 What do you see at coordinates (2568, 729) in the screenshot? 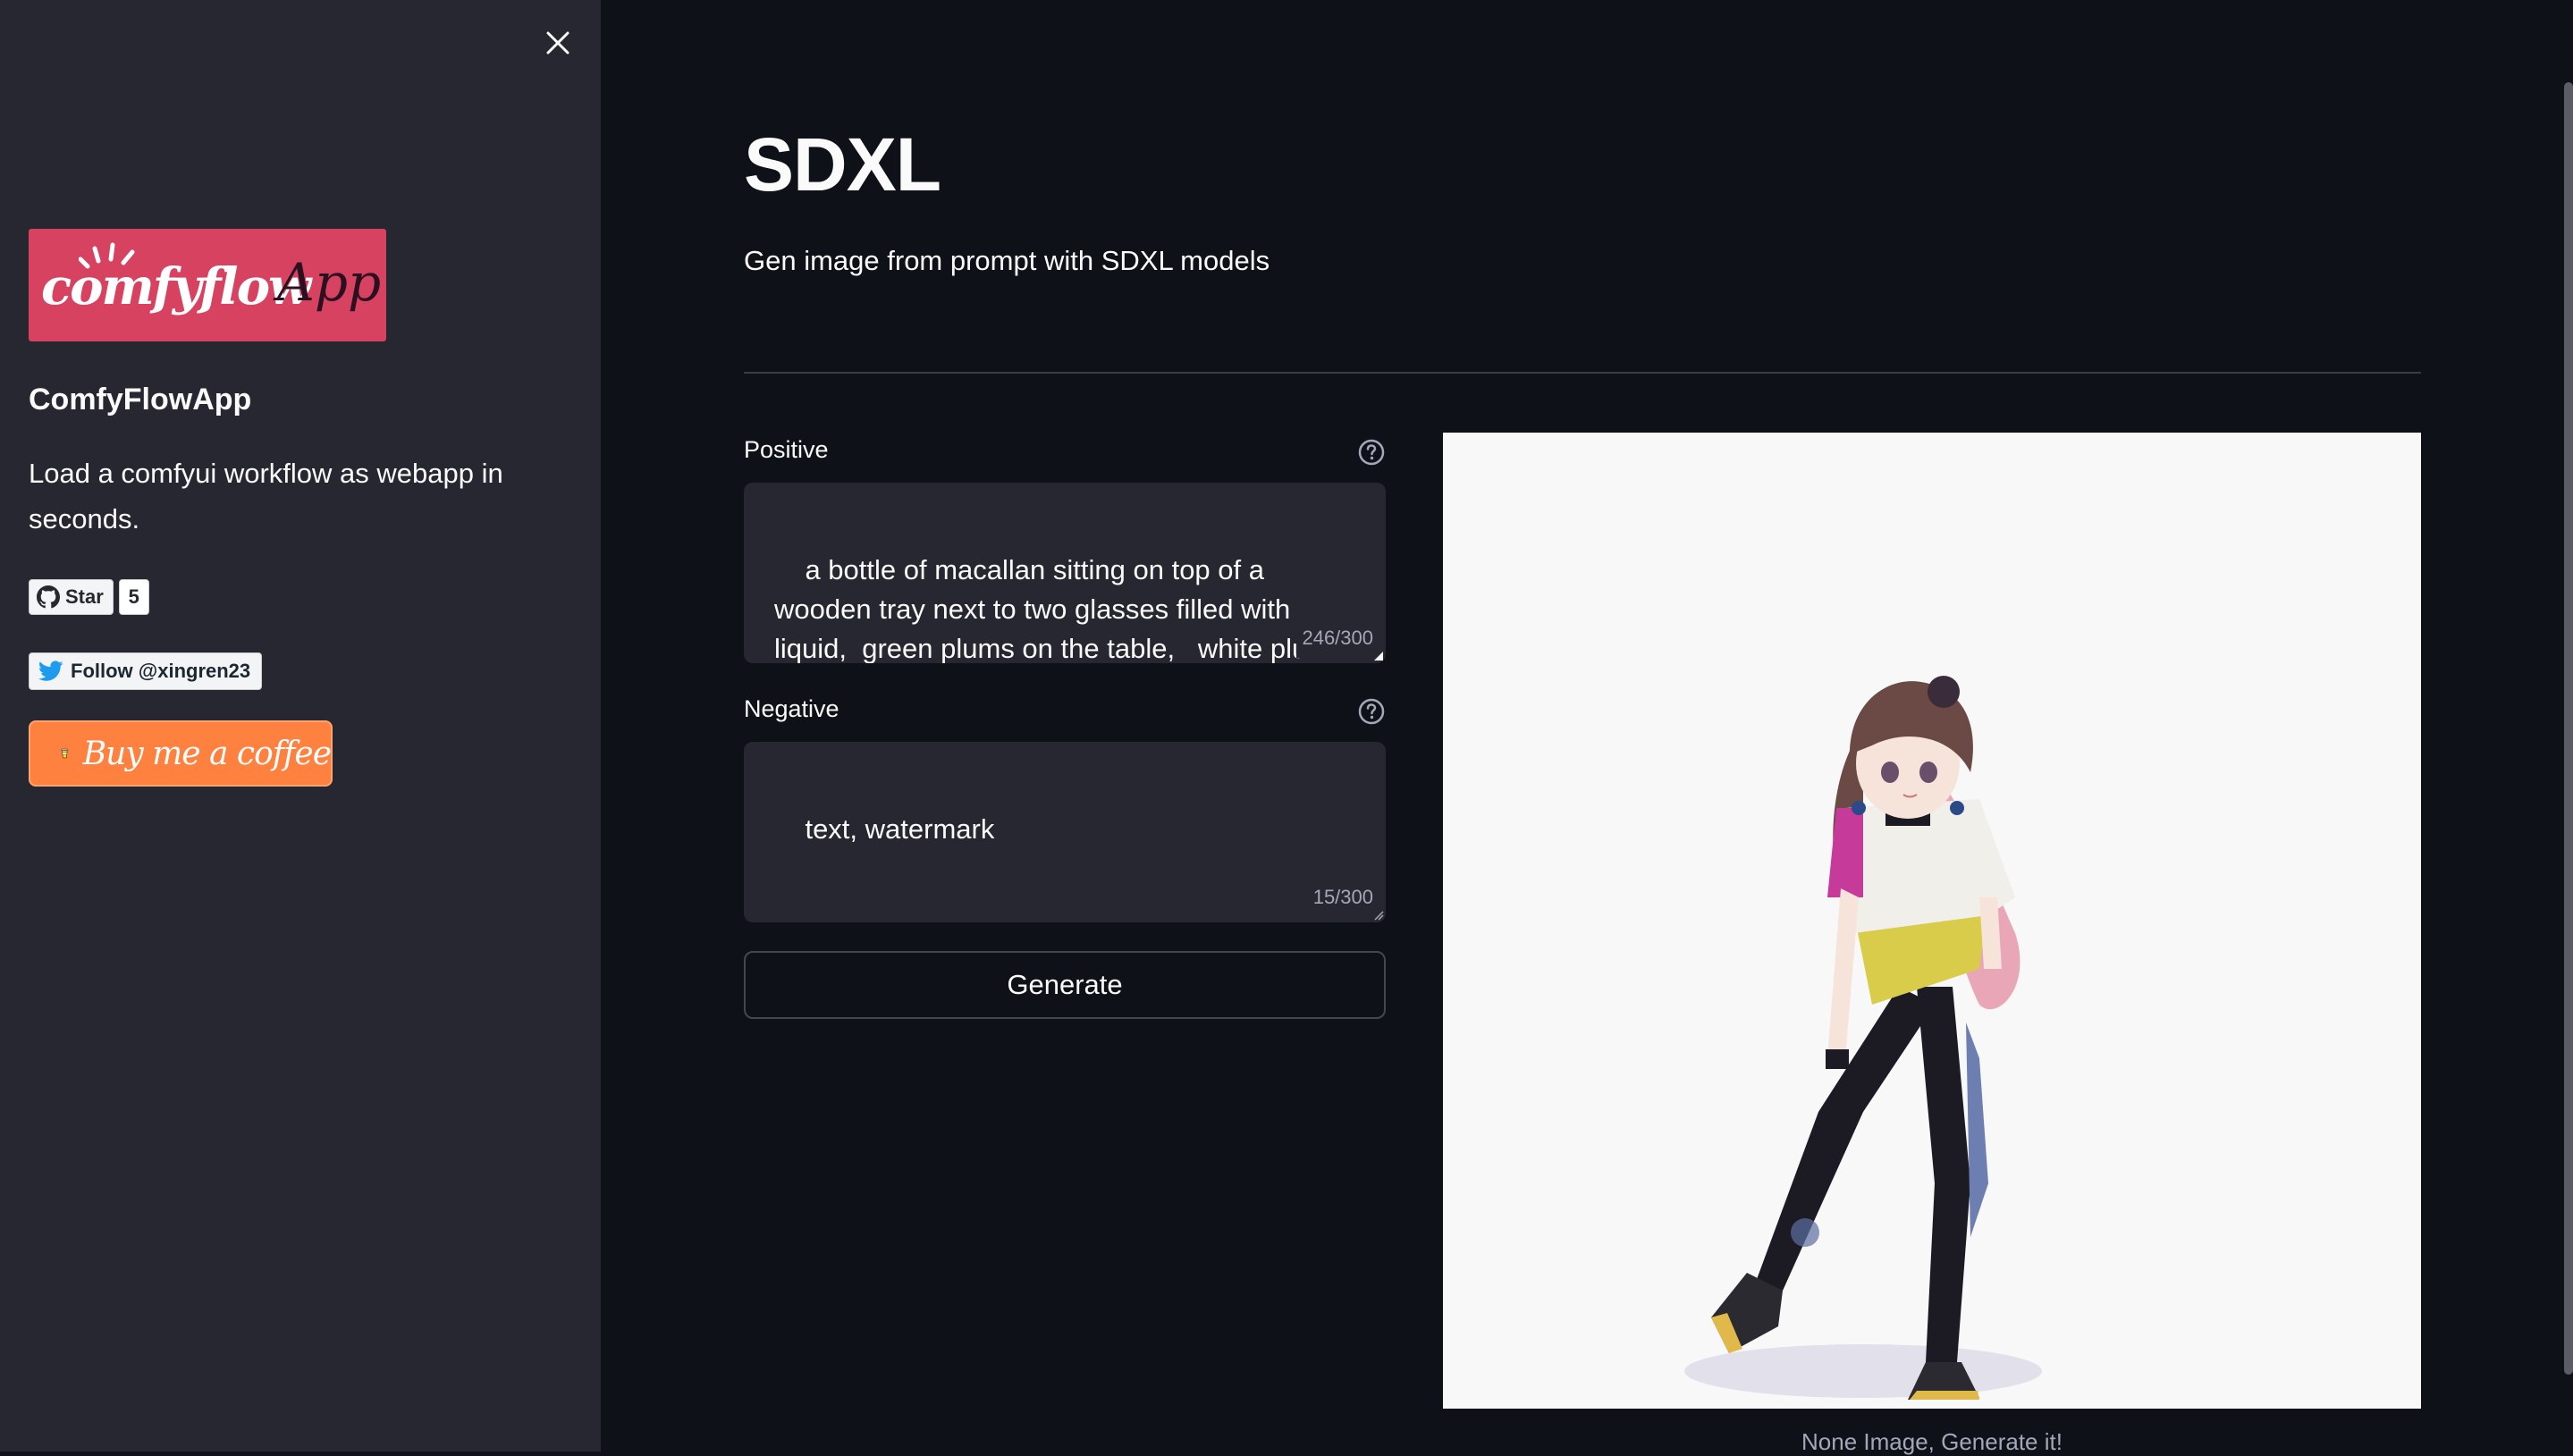
I see `scrollbar` at bounding box center [2568, 729].